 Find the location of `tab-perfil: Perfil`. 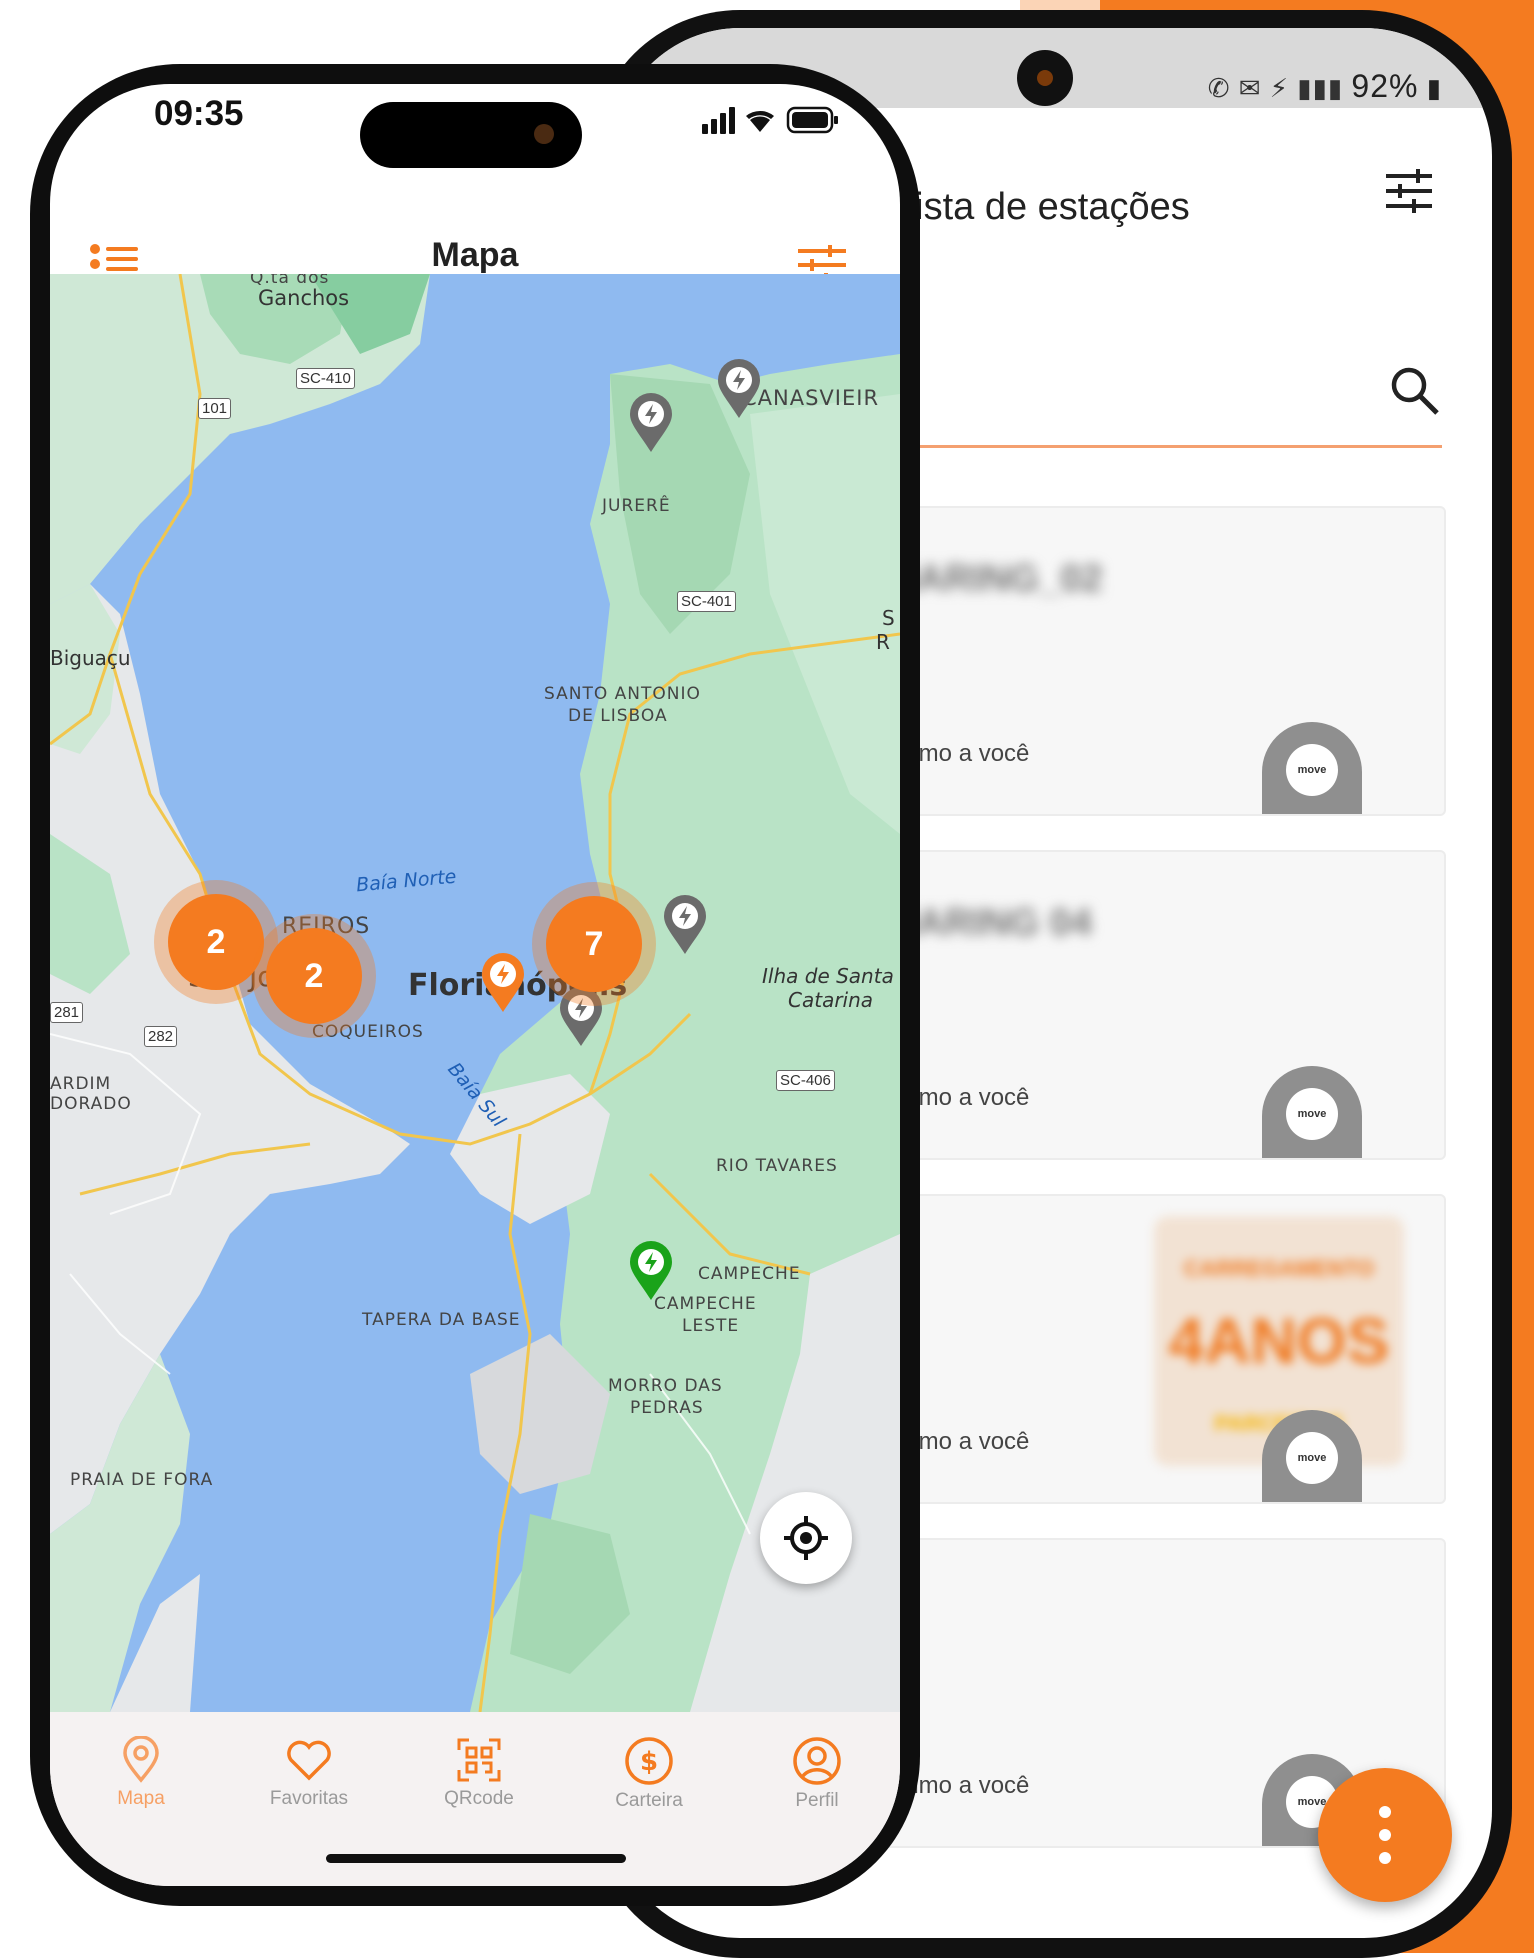

tab-perfil: Perfil is located at coordinates (817, 1774).